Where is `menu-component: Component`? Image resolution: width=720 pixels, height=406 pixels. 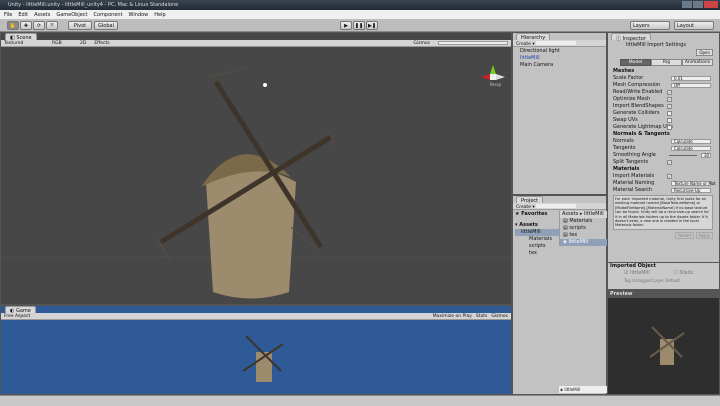
menu-component: Component is located at coordinates (108, 15).